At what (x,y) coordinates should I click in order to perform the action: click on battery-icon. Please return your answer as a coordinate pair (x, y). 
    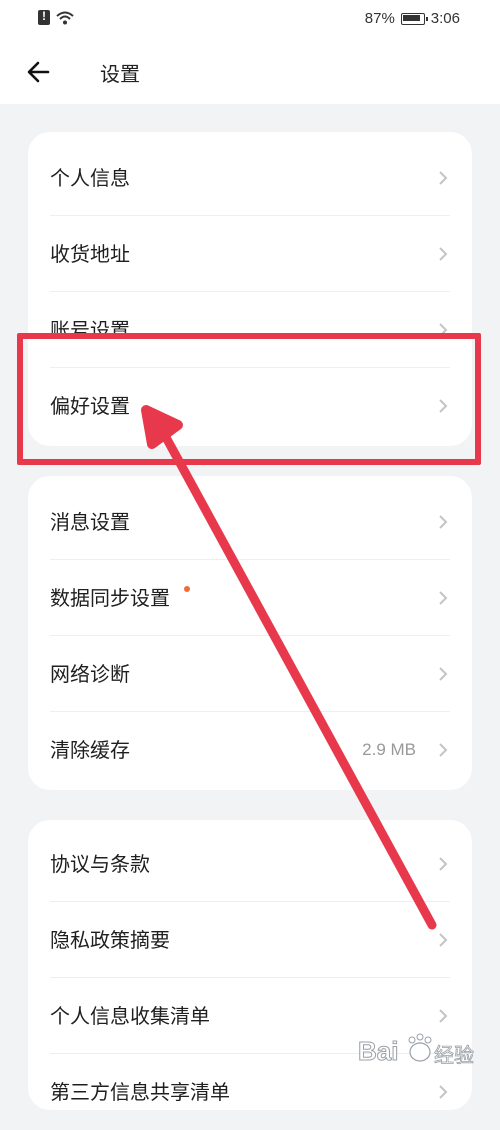
    Looking at the image, I should click on (414, 18).